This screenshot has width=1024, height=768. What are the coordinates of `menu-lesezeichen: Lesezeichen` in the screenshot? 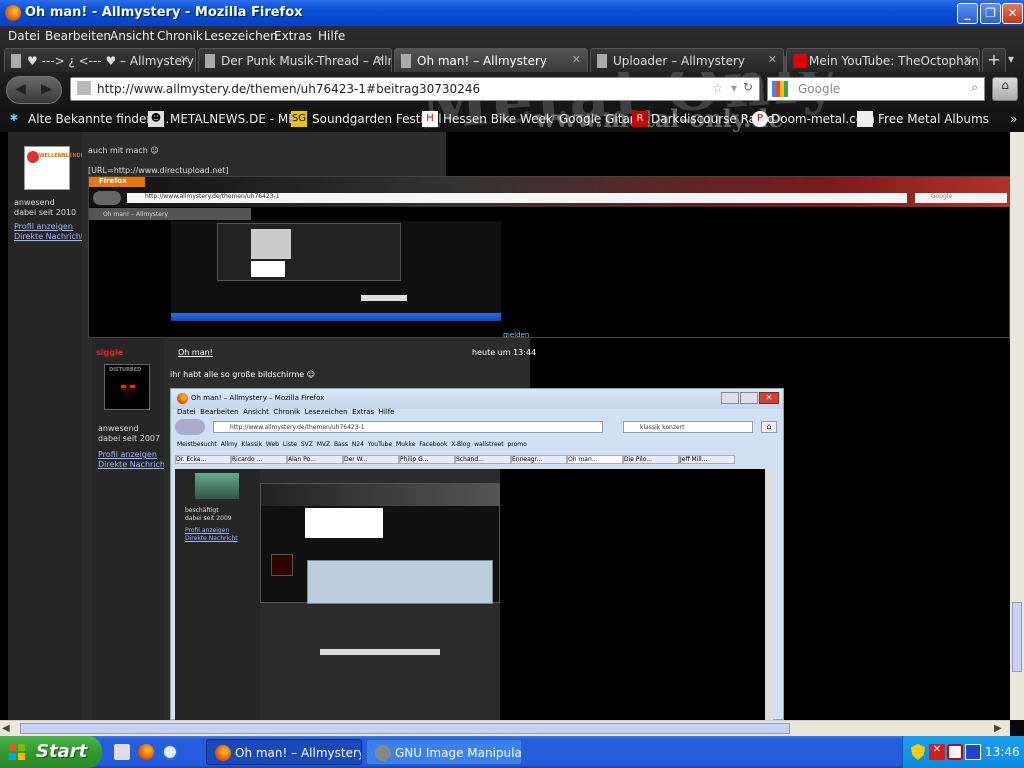 It's located at (241, 36).